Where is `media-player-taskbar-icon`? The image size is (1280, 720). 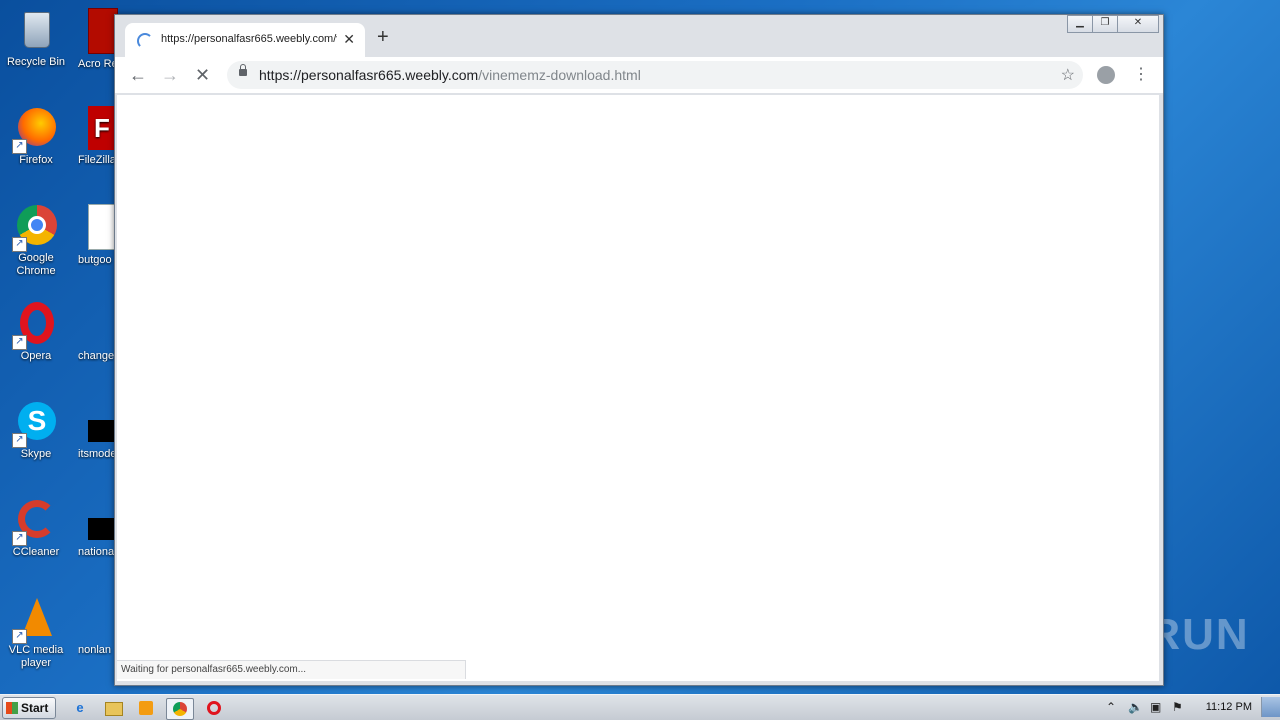
media-player-taskbar-icon is located at coordinates (146, 708).